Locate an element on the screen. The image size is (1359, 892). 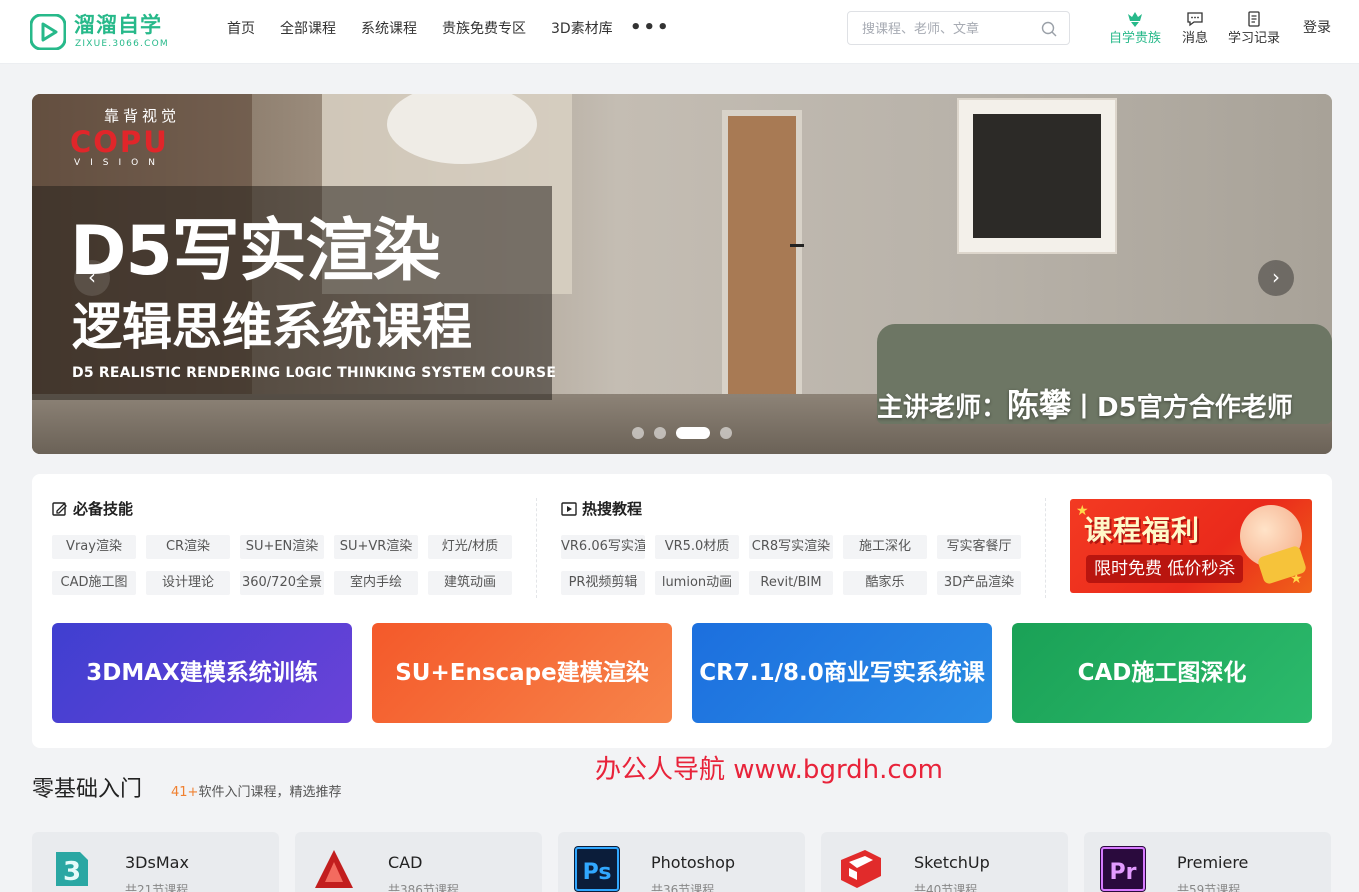
software-name: Premiere is located at coordinates (1213, 862).